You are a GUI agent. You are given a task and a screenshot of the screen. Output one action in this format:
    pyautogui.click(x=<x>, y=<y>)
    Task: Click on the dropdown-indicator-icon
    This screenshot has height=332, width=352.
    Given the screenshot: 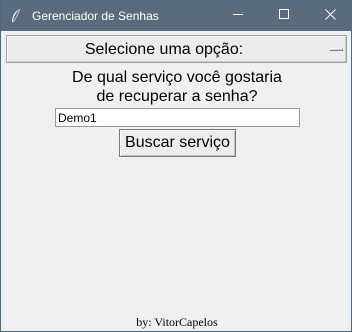 What is the action you would take?
    pyautogui.click(x=336, y=49)
    